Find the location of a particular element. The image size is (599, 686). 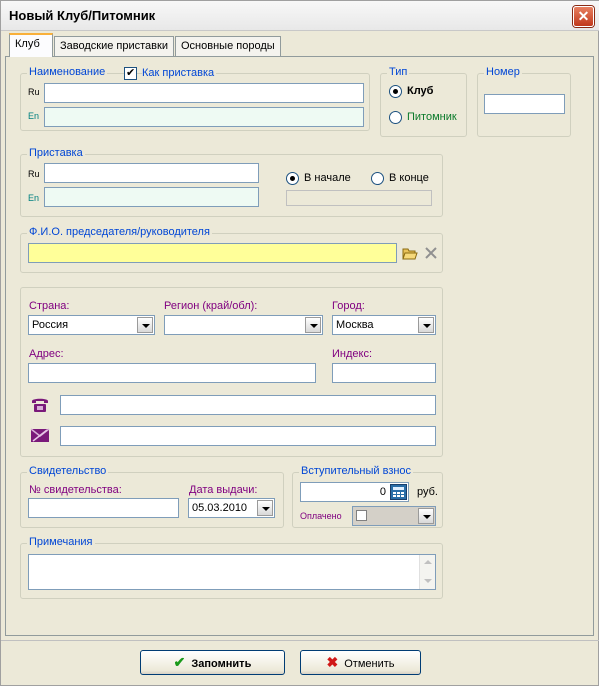

region-select is located at coordinates (243, 325).